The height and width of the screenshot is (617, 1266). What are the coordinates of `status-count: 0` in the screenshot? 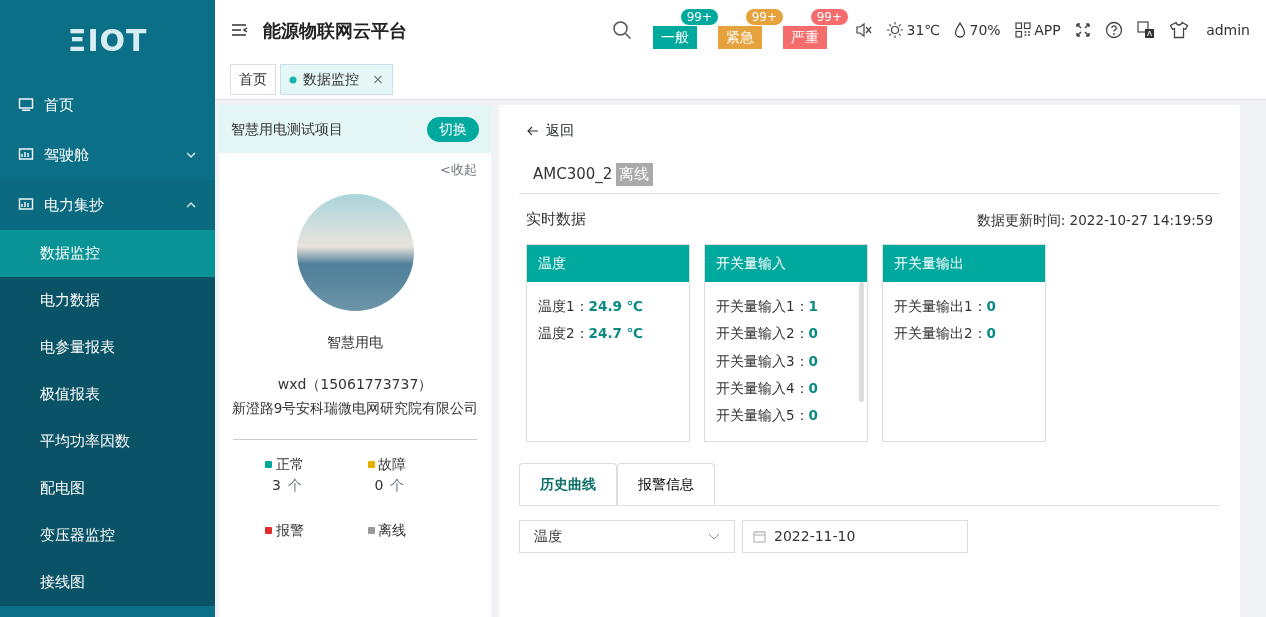 It's located at (379, 486).